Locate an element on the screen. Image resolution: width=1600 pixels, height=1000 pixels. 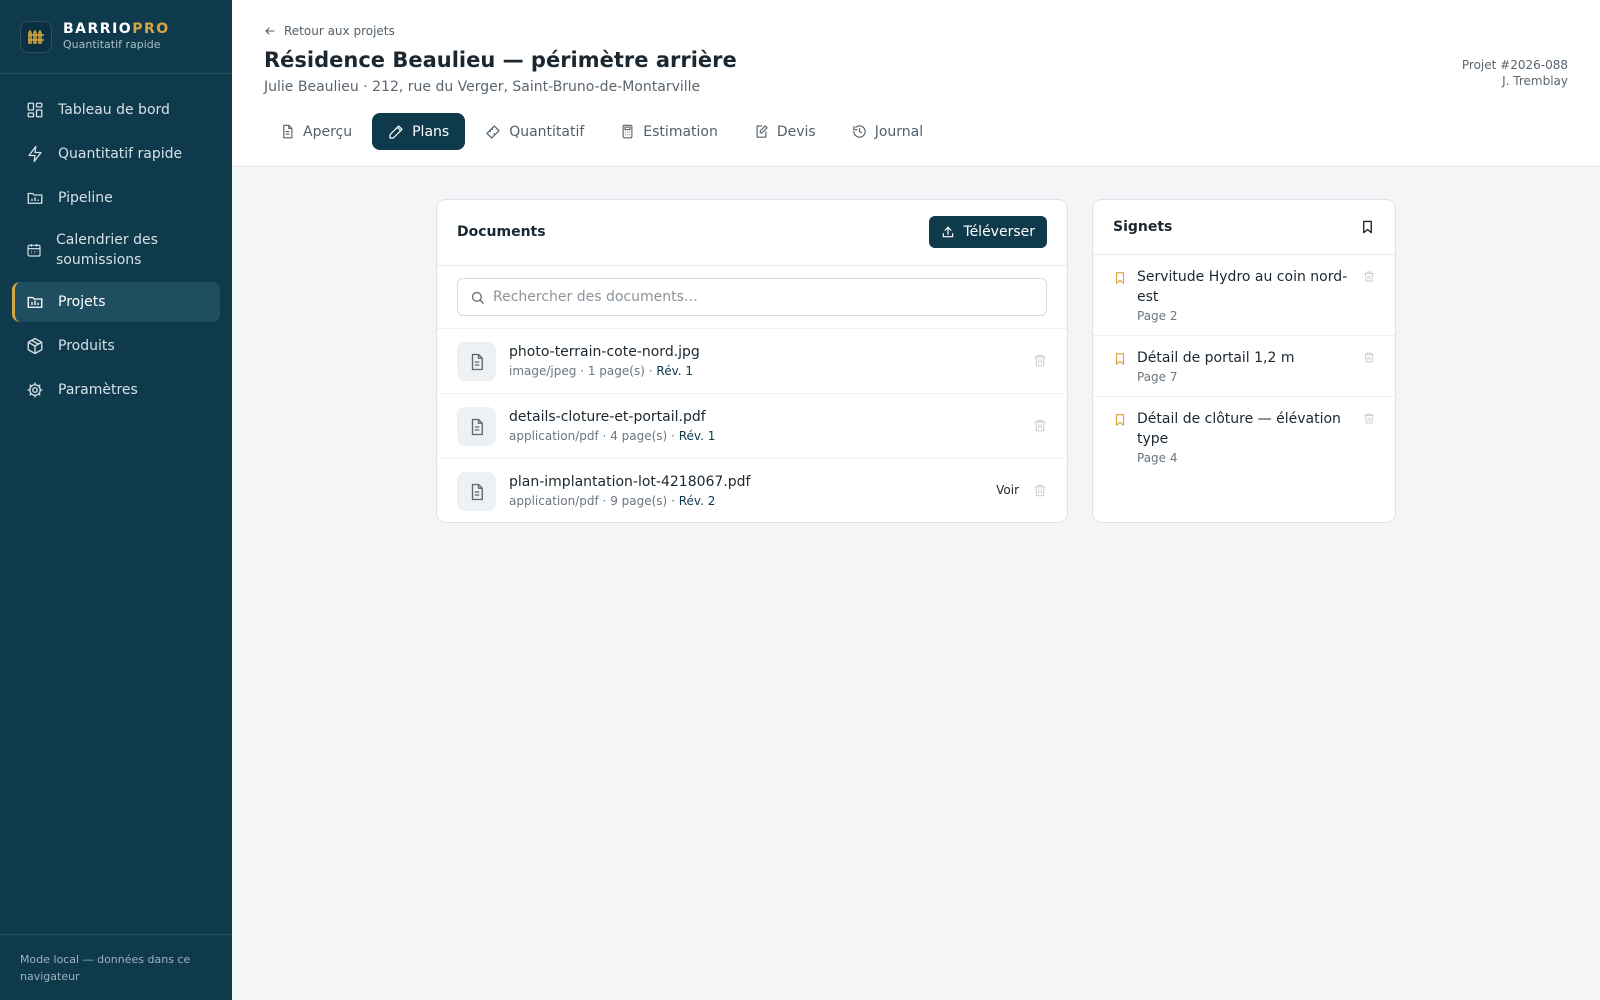
gear-icon is located at coordinates (35, 390).